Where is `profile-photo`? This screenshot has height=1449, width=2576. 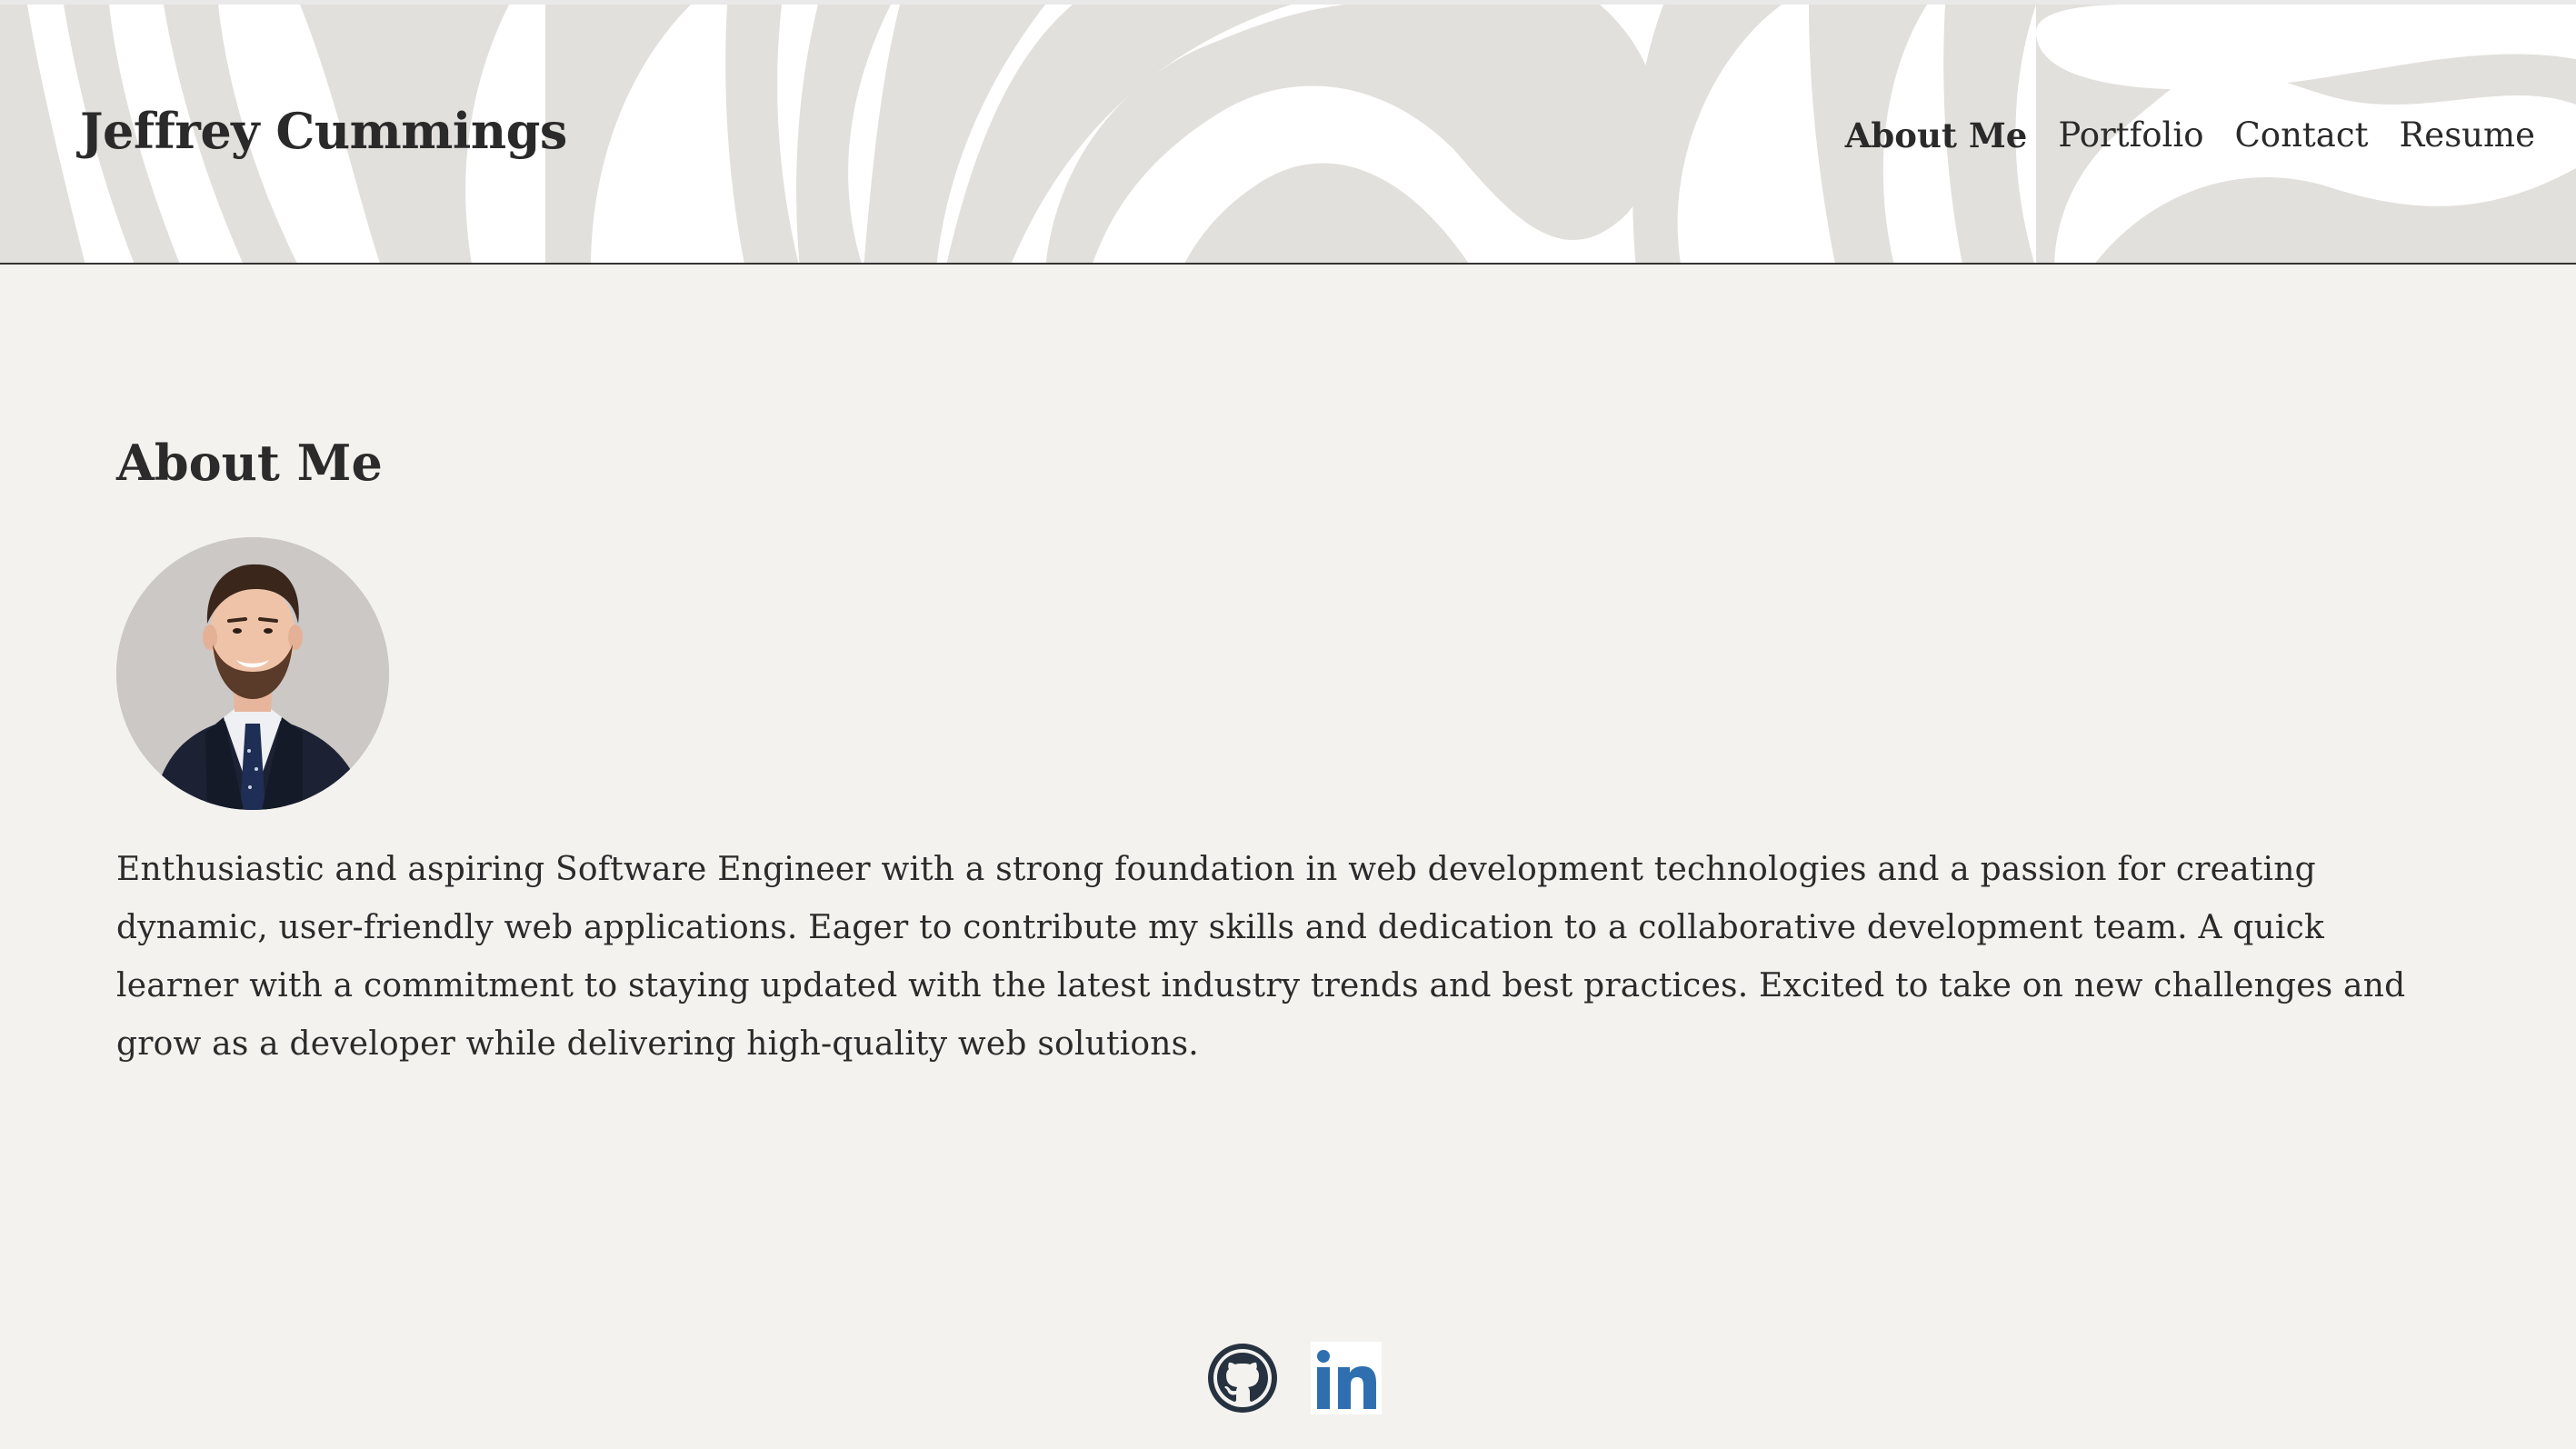
profile-photo is located at coordinates (252, 673).